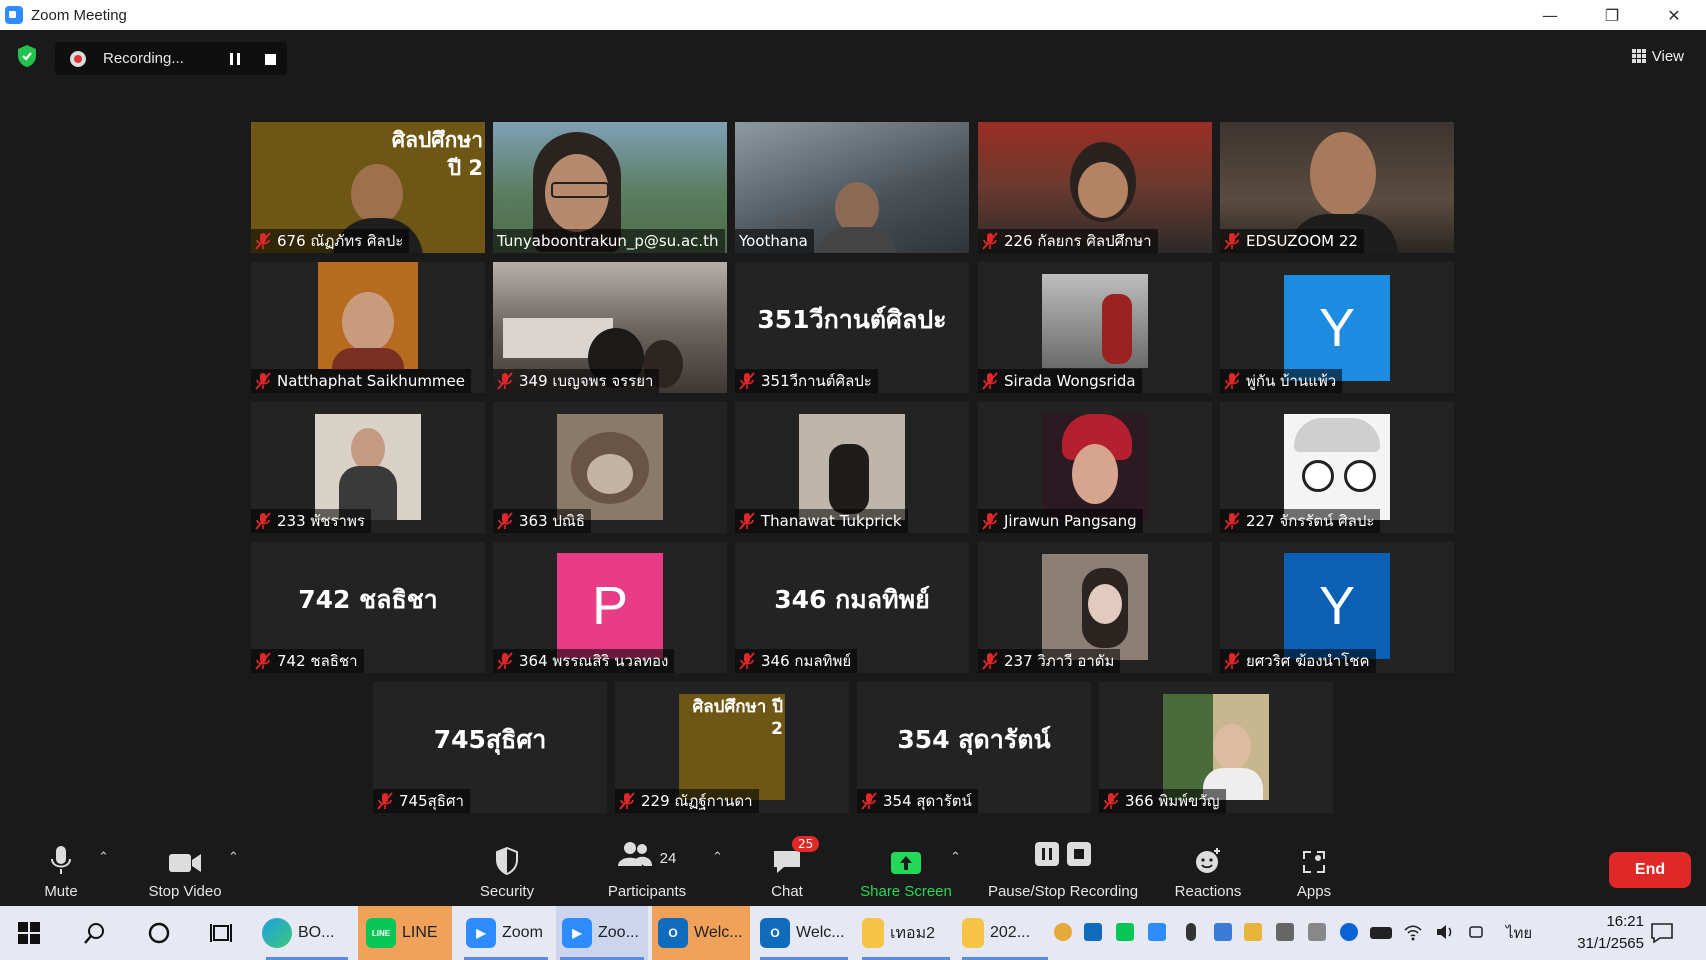 This screenshot has width=1706, height=960. Describe the element at coordinates (609, 241) in the screenshot. I see `participant-name-label: Tunyaboontrakun_p@su.ac.th` at that location.